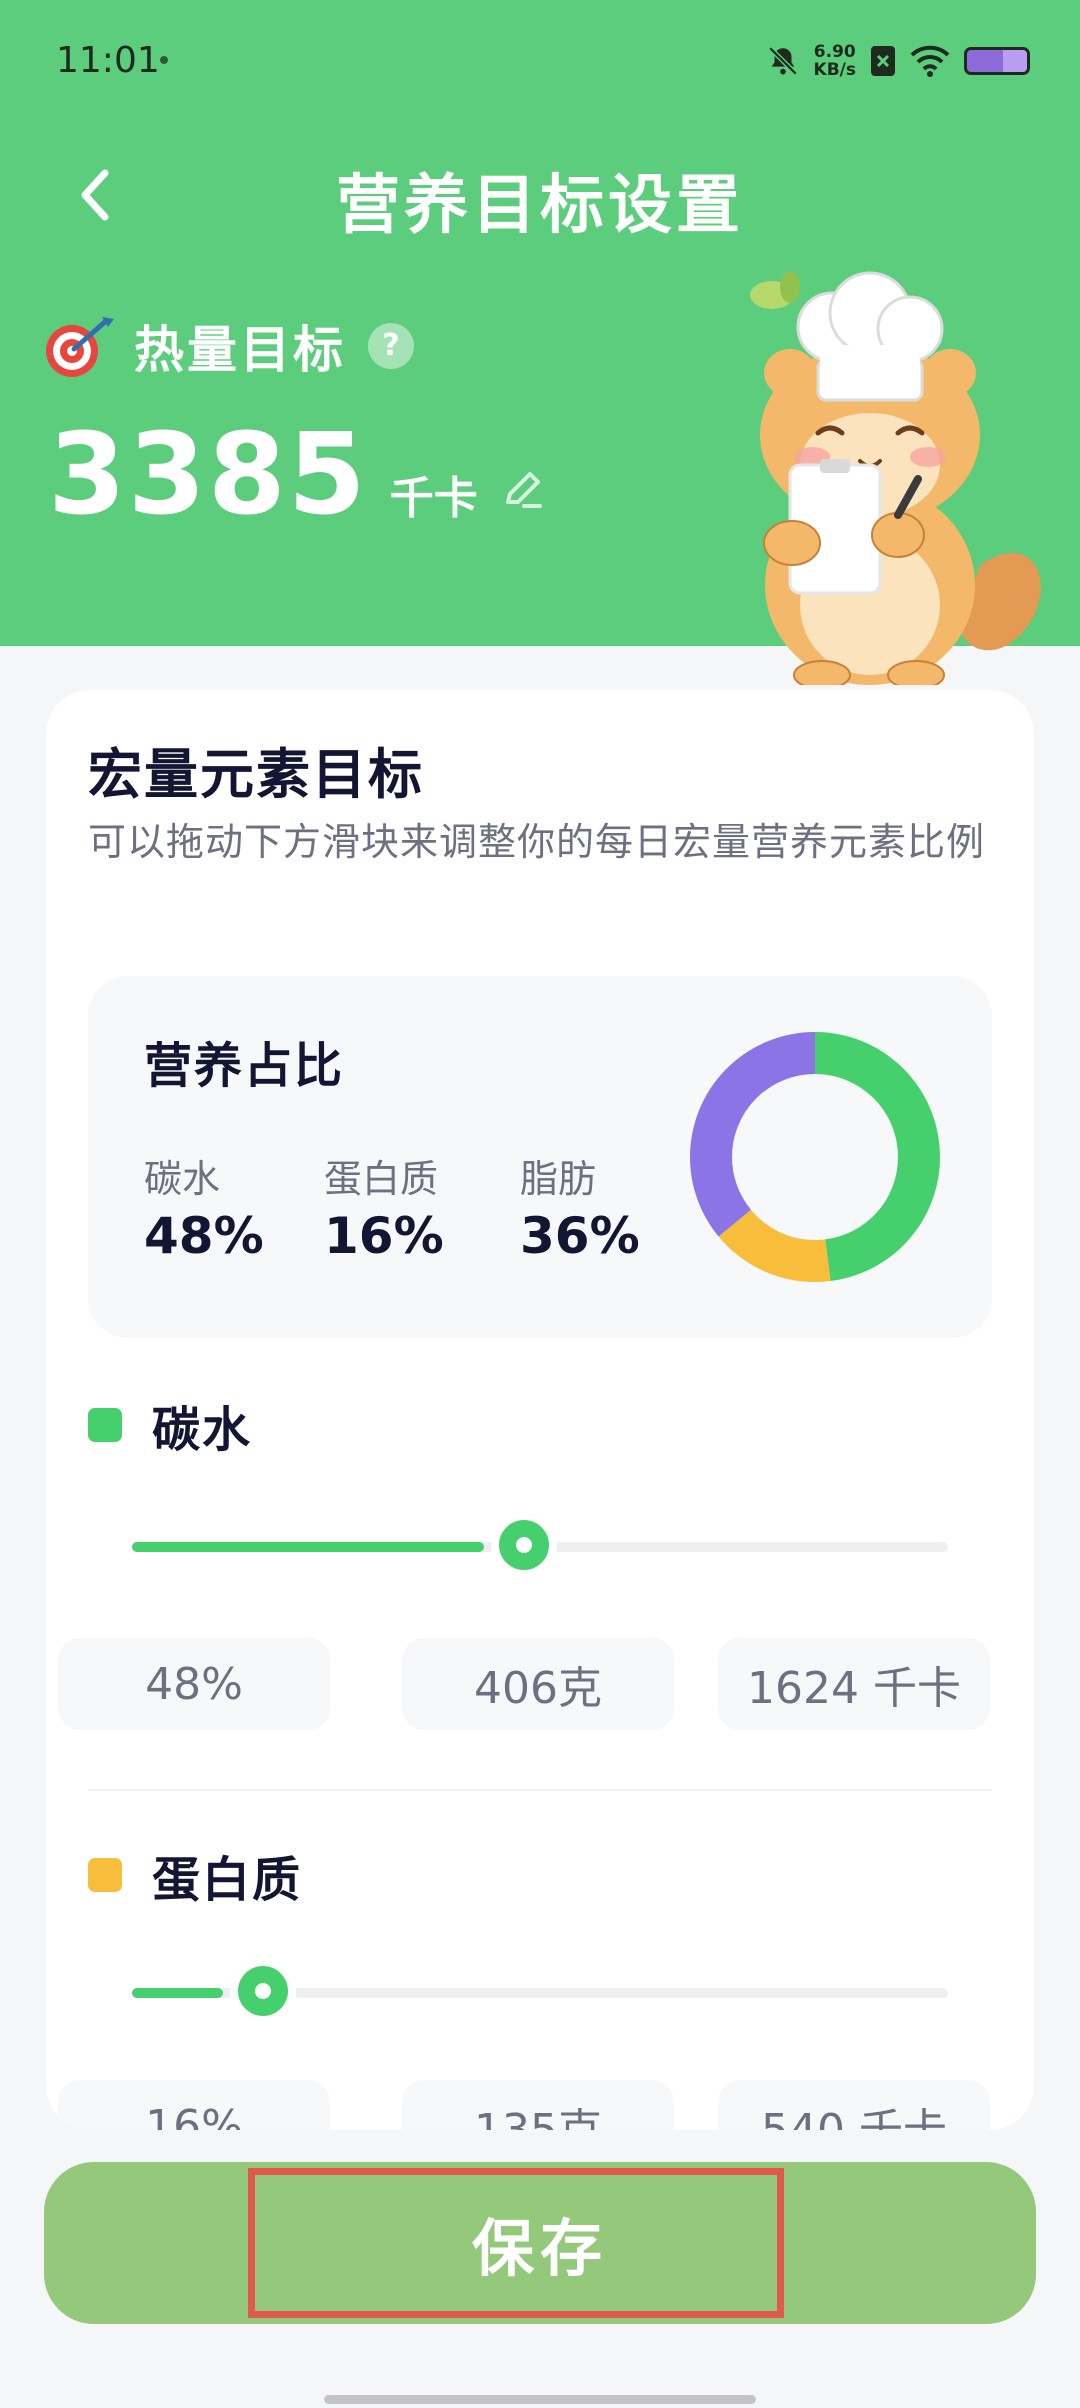 The width and height of the screenshot is (1080, 2408). Describe the element at coordinates (538, 1684) in the screenshot. I see `carbs-grams-chip: 406克` at that location.